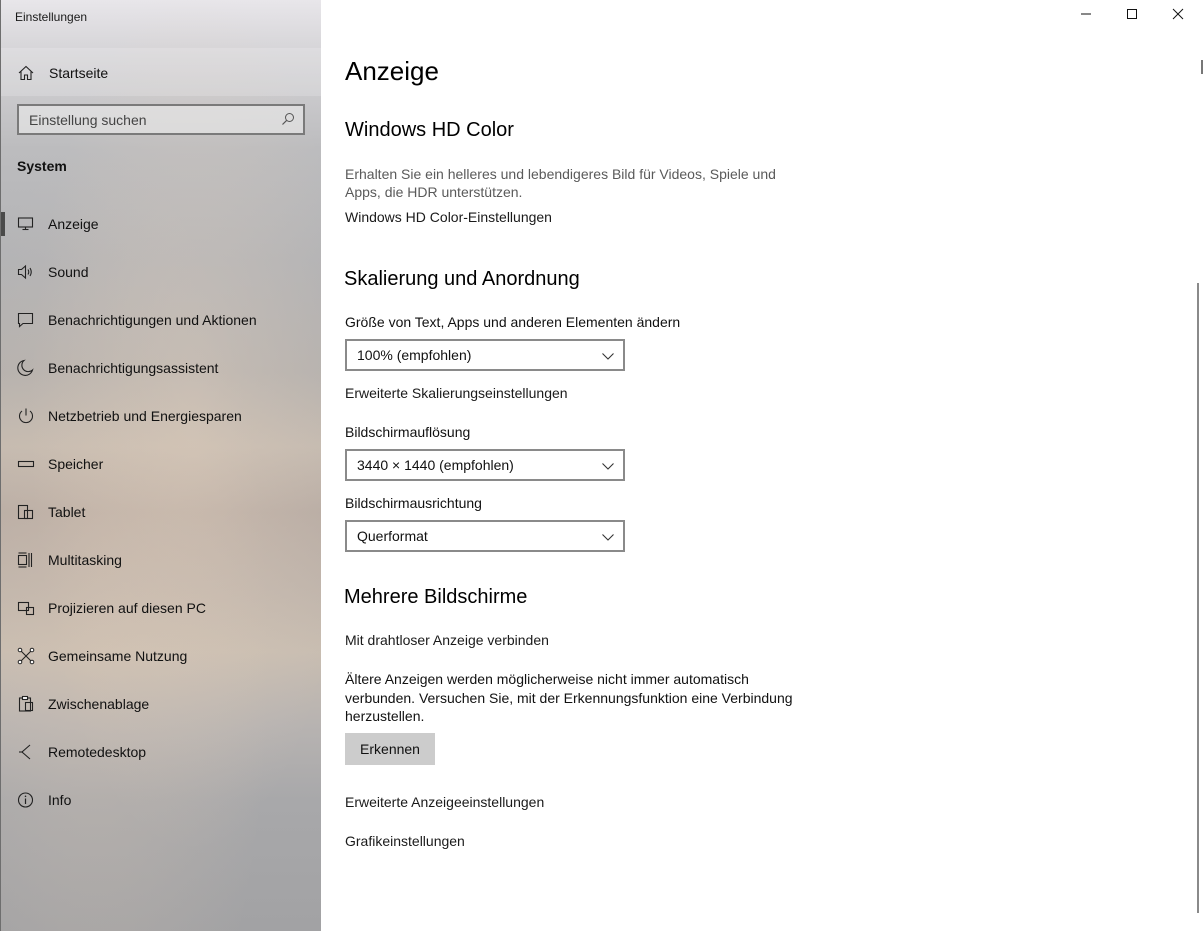 The width and height of the screenshot is (1203, 931). What do you see at coordinates (76, 464) in the screenshot?
I see `sidebar-item-label: Speicher` at bounding box center [76, 464].